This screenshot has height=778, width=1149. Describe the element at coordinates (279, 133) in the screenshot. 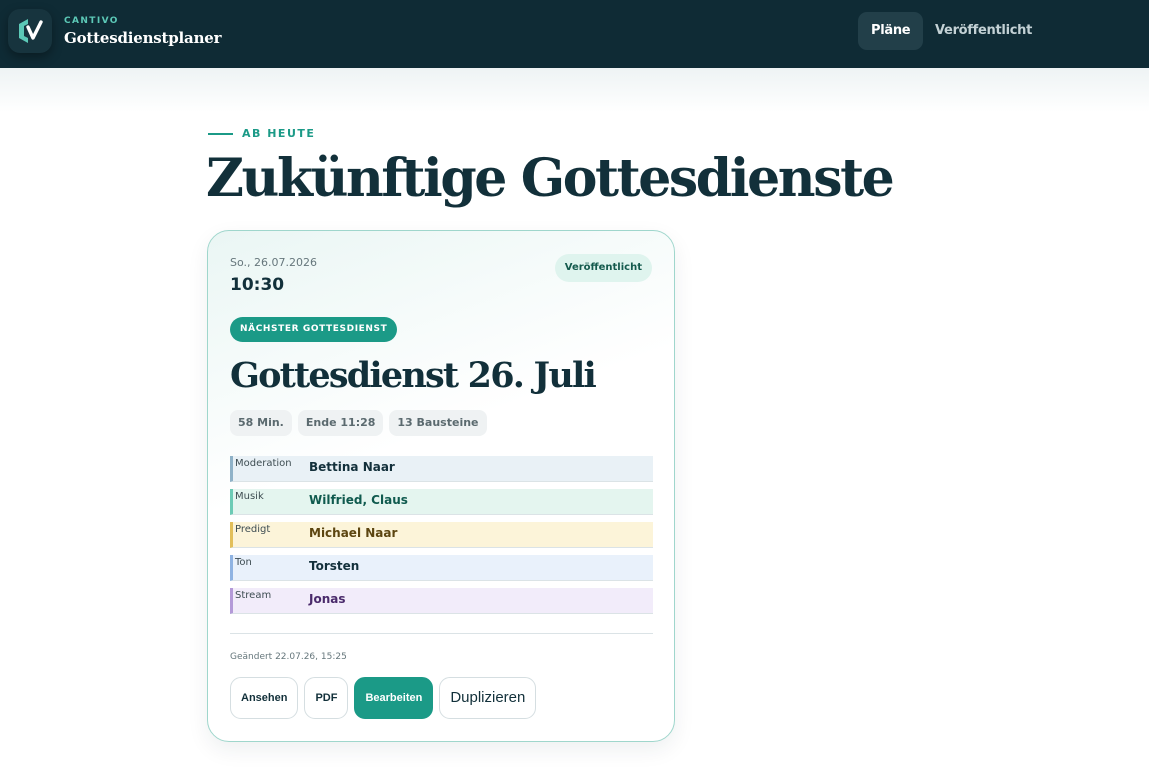

I see `section-eyebrow: AB HEUTE` at that location.